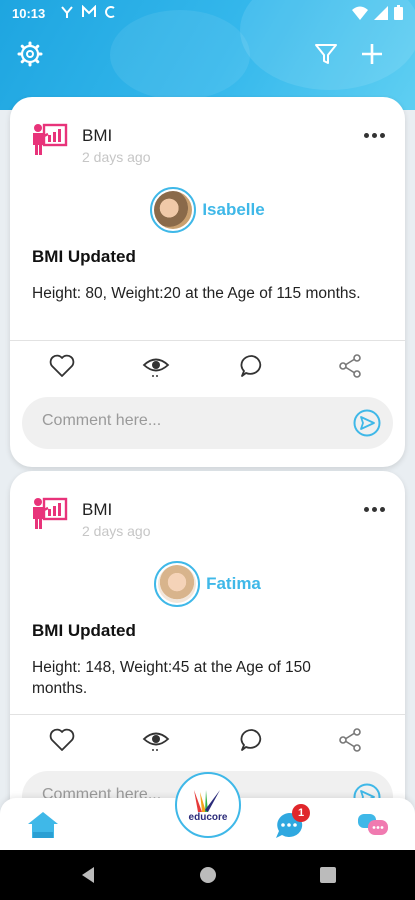 The image size is (415, 900). Describe the element at coordinates (110, 12) in the screenshot. I see `sync-icon` at that location.